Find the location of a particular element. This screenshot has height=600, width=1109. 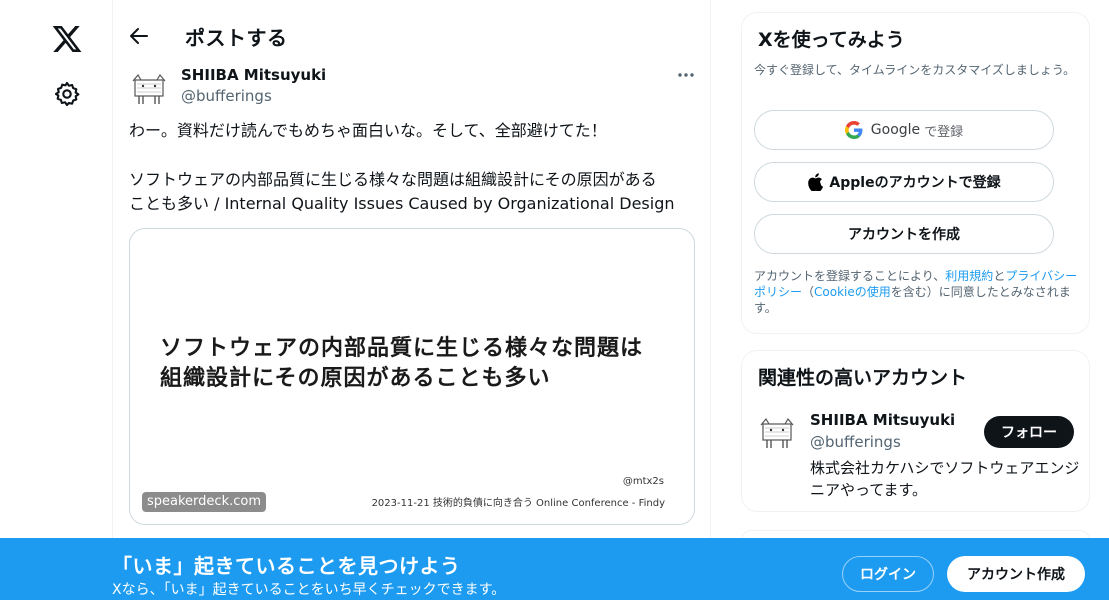

legal-text: と is located at coordinates (999, 276).